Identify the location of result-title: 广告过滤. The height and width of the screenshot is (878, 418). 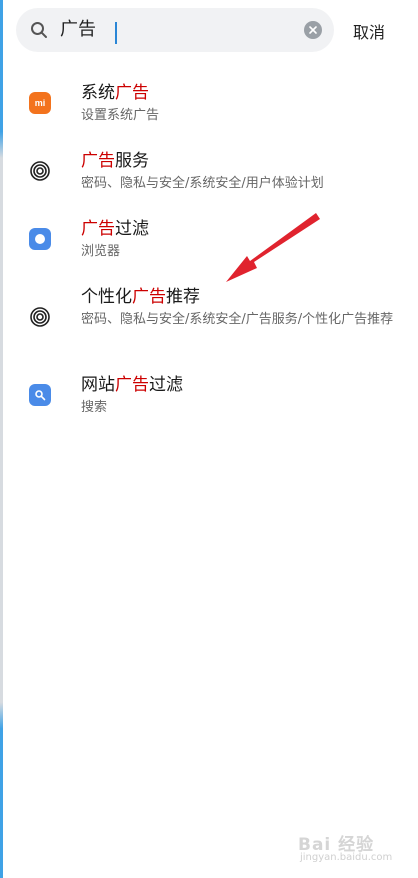
(115, 229).